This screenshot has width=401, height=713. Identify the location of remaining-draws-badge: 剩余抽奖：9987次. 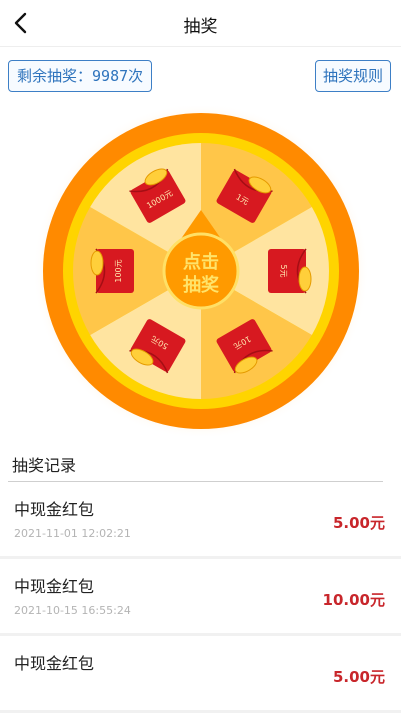
(80, 76).